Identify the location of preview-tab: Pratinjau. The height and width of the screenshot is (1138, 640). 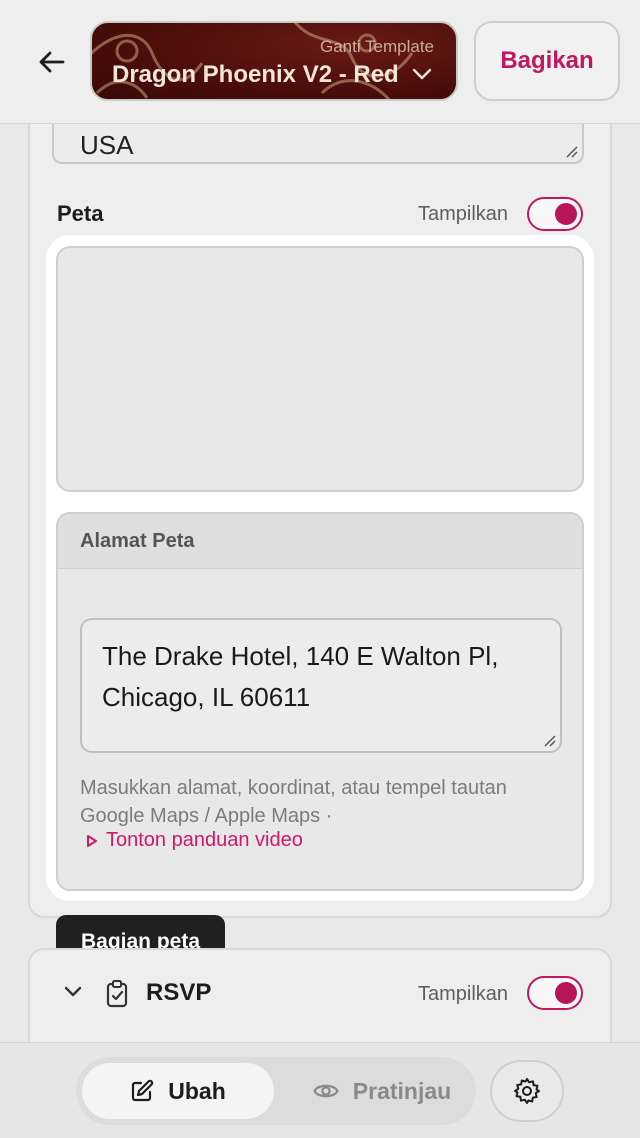
(382, 1091).